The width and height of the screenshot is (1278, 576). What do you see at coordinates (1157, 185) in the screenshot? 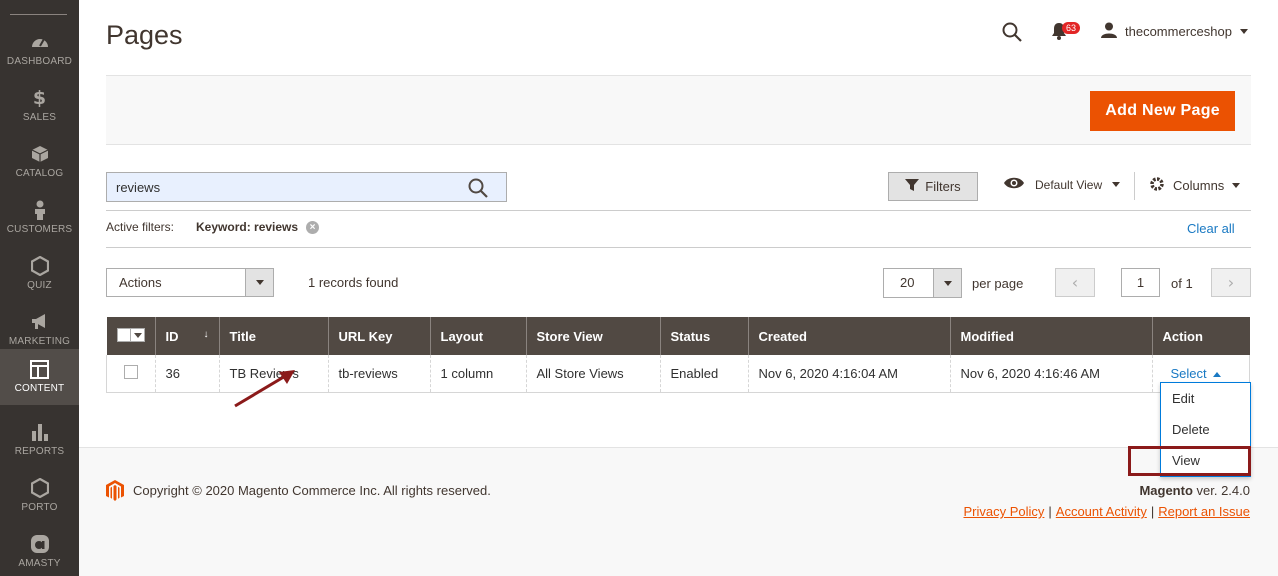
I see `gear-icon` at bounding box center [1157, 185].